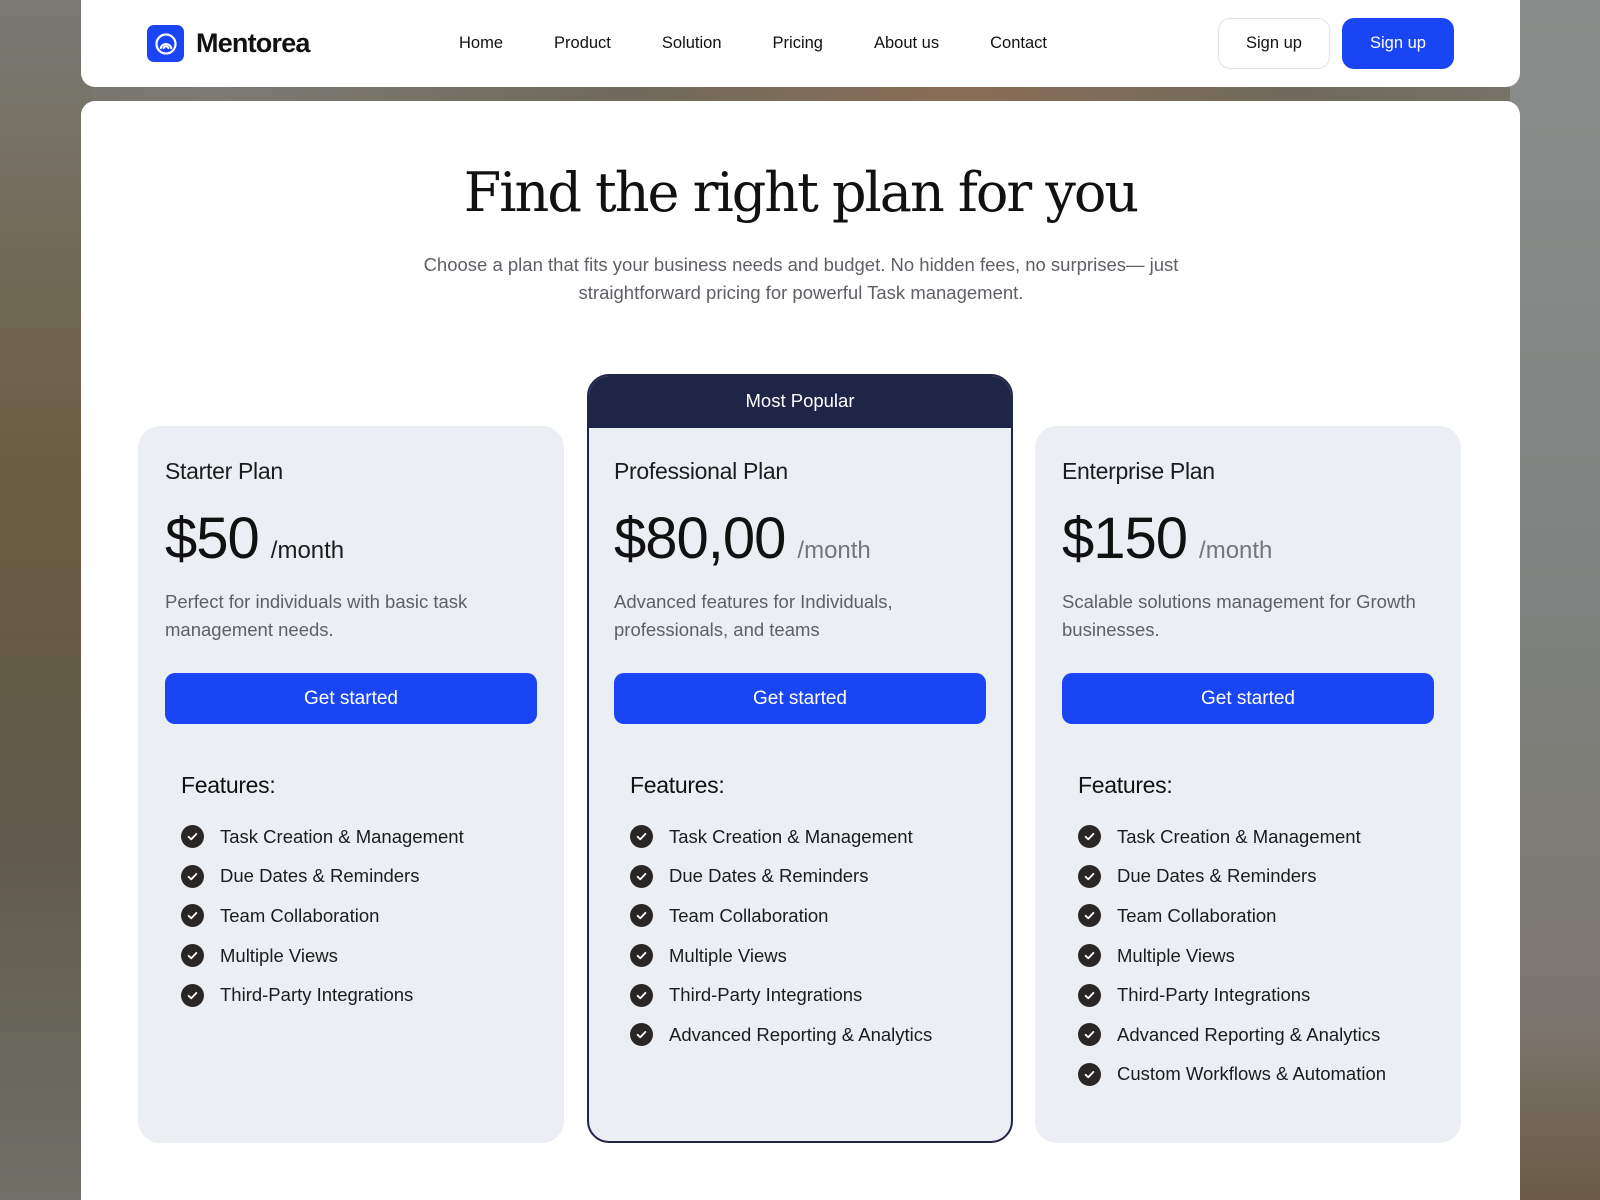 The image size is (1600, 1200). I want to click on background-right, so click(1555, 600).